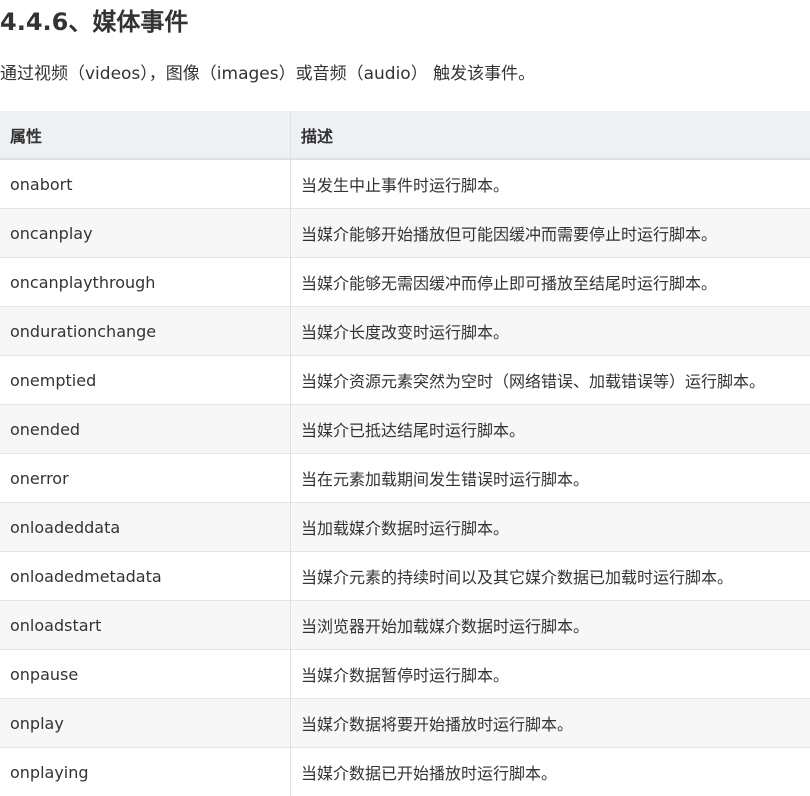 The width and height of the screenshot is (810, 796). What do you see at coordinates (550, 429) in the screenshot?
I see `description-cell: 当媒介已抵达结尾时运行脚本。` at bounding box center [550, 429].